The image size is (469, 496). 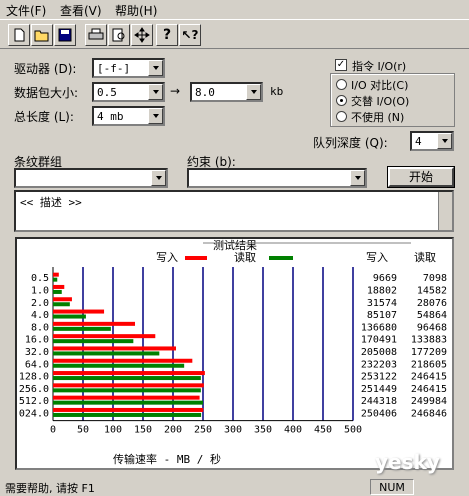 What do you see at coordinates (37, 364) in the screenshot?
I see `y-tick-label: 64.0` at bounding box center [37, 364].